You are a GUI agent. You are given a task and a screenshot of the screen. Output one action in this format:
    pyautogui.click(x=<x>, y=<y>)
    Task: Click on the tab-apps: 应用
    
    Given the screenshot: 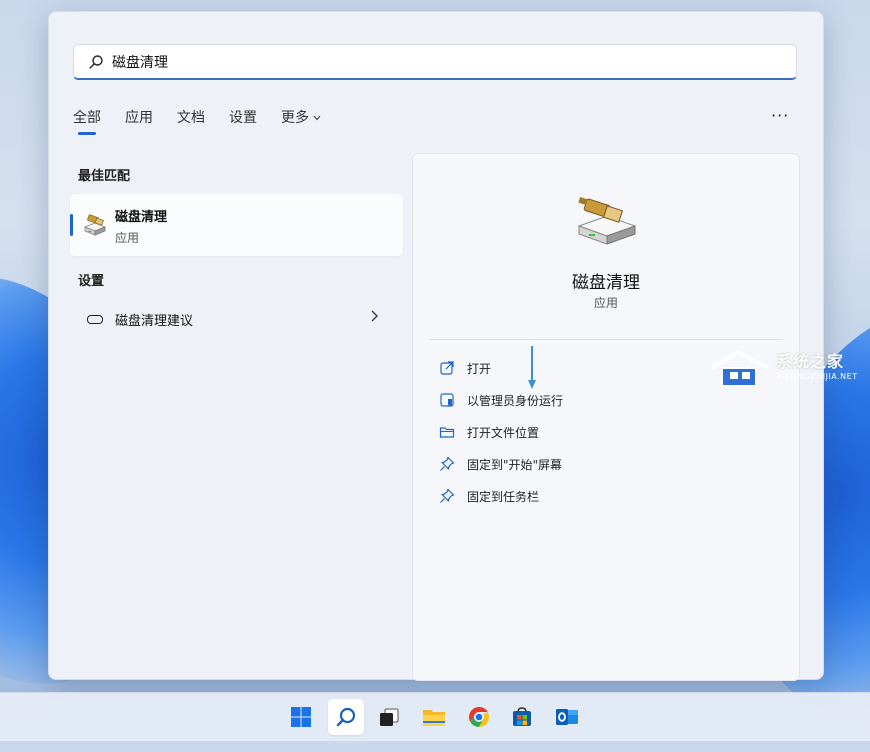 What is the action you would take?
    pyautogui.click(x=139, y=121)
    